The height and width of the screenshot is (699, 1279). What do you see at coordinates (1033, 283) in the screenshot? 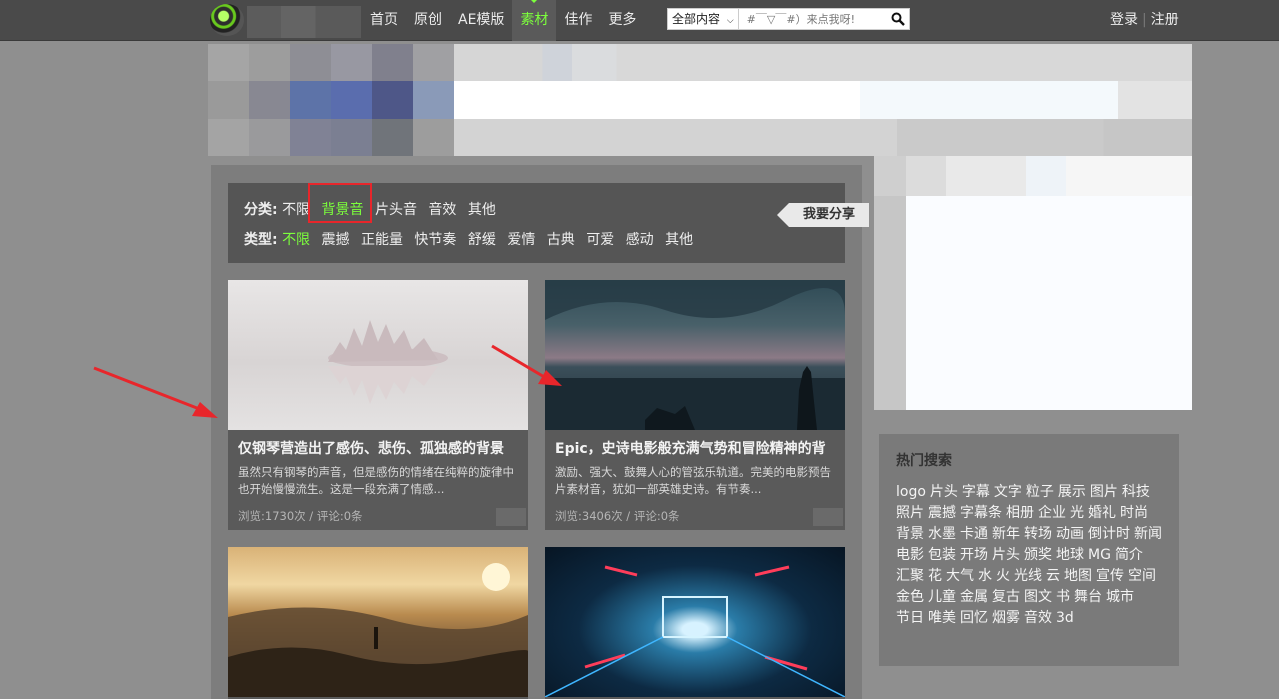
I see `sidebar-ad-pixelated` at bounding box center [1033, 283].